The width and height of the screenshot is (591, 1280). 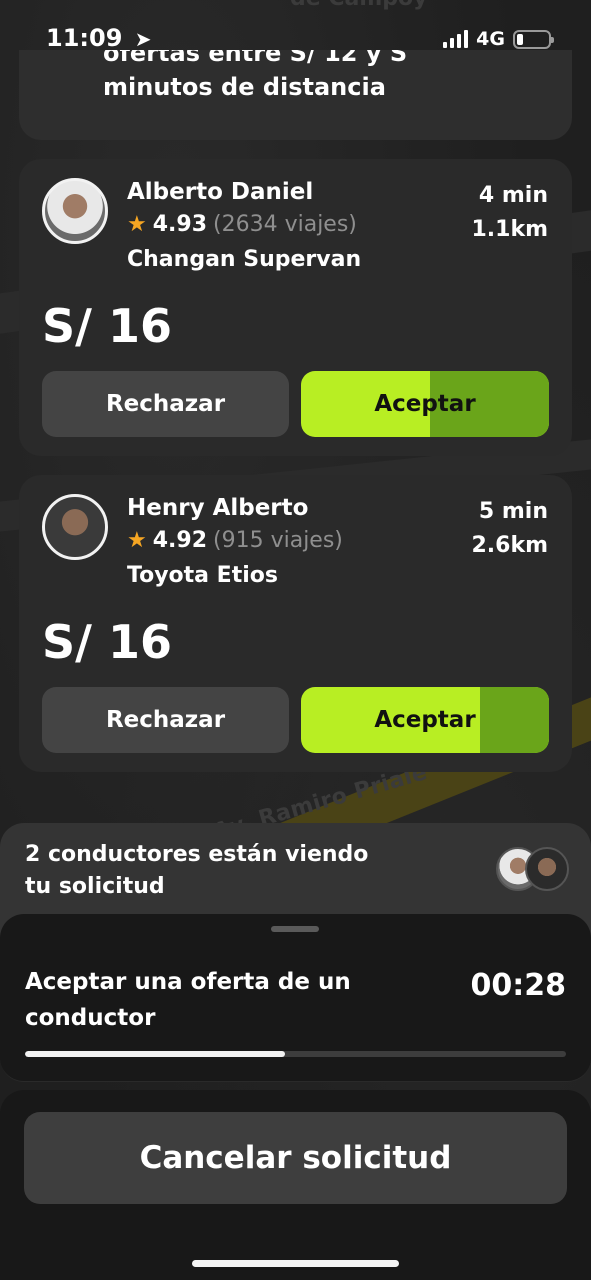 I want to click on sheet-drag-handle, so click(x=295, y=929).